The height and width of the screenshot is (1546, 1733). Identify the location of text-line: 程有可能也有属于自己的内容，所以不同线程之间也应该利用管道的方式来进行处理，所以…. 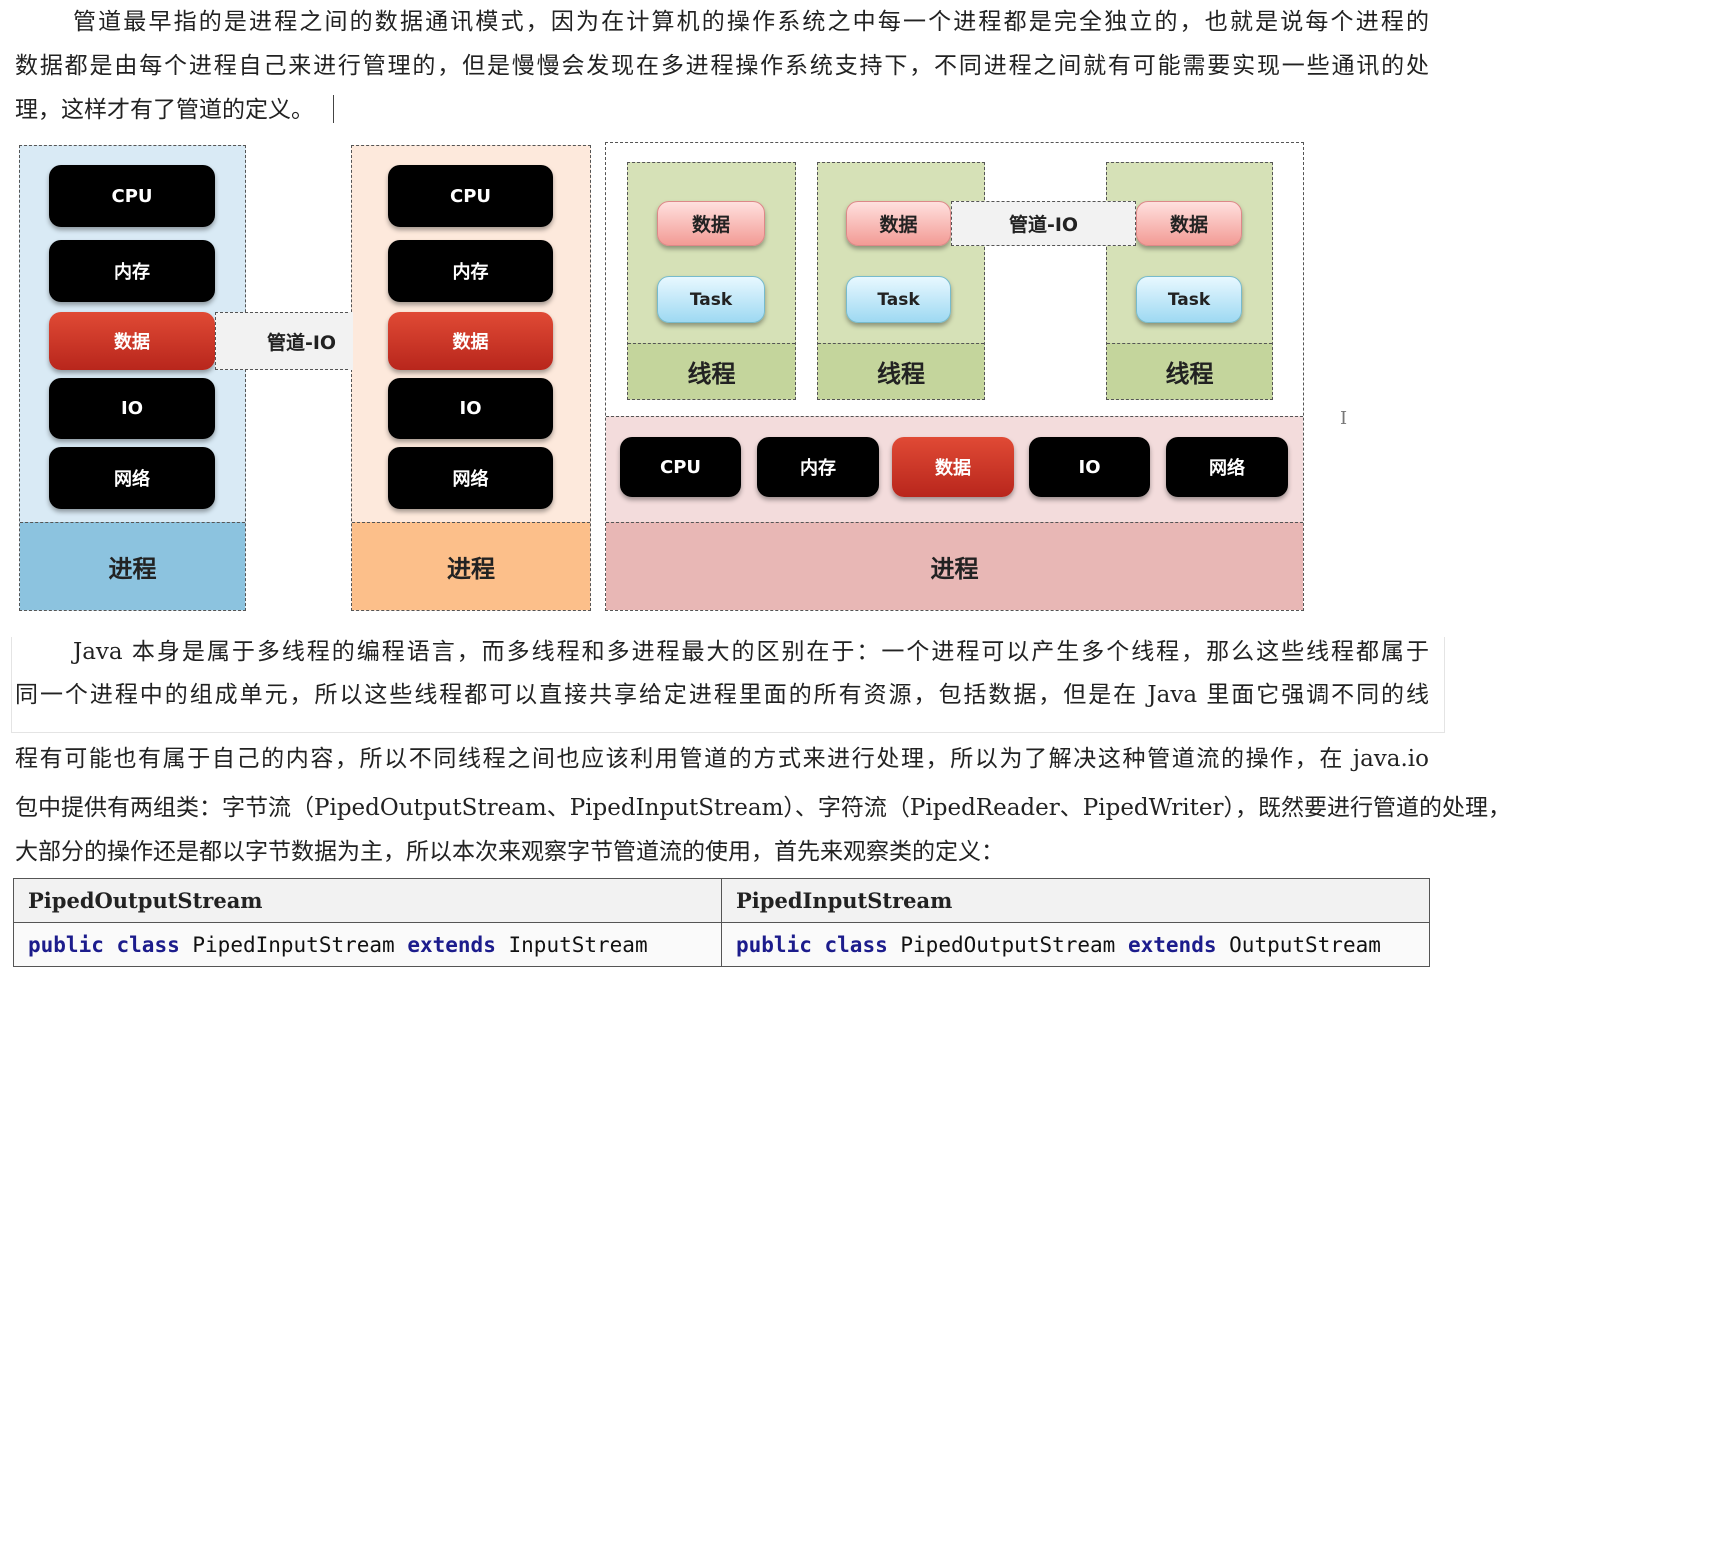
(722, 759).